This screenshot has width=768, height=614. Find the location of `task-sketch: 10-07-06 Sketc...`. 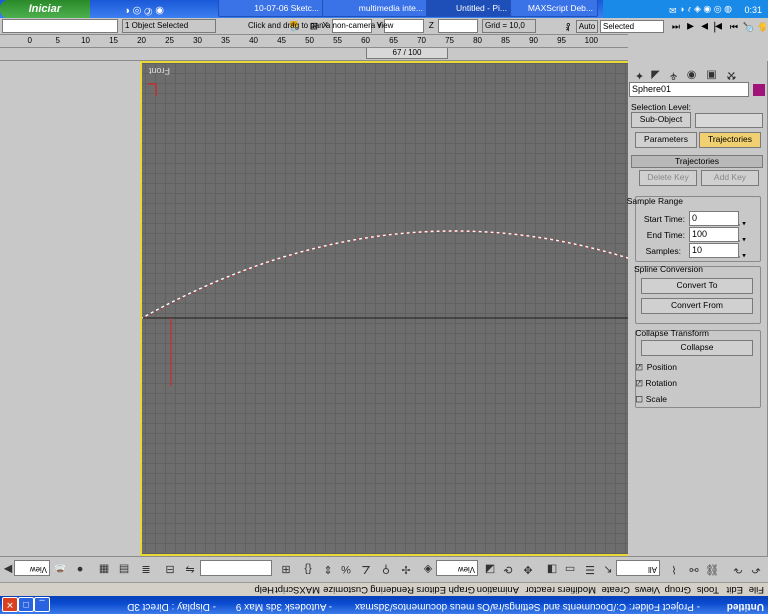

task-sketch: 10-07-06 Sketc... is located at coordinates (271, 8).